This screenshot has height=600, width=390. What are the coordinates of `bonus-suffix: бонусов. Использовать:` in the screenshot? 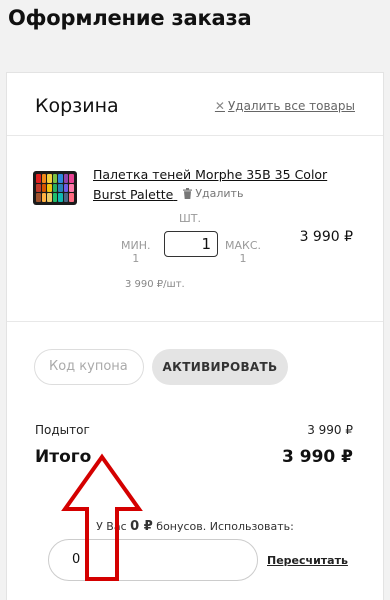 It's located at (225, 526).